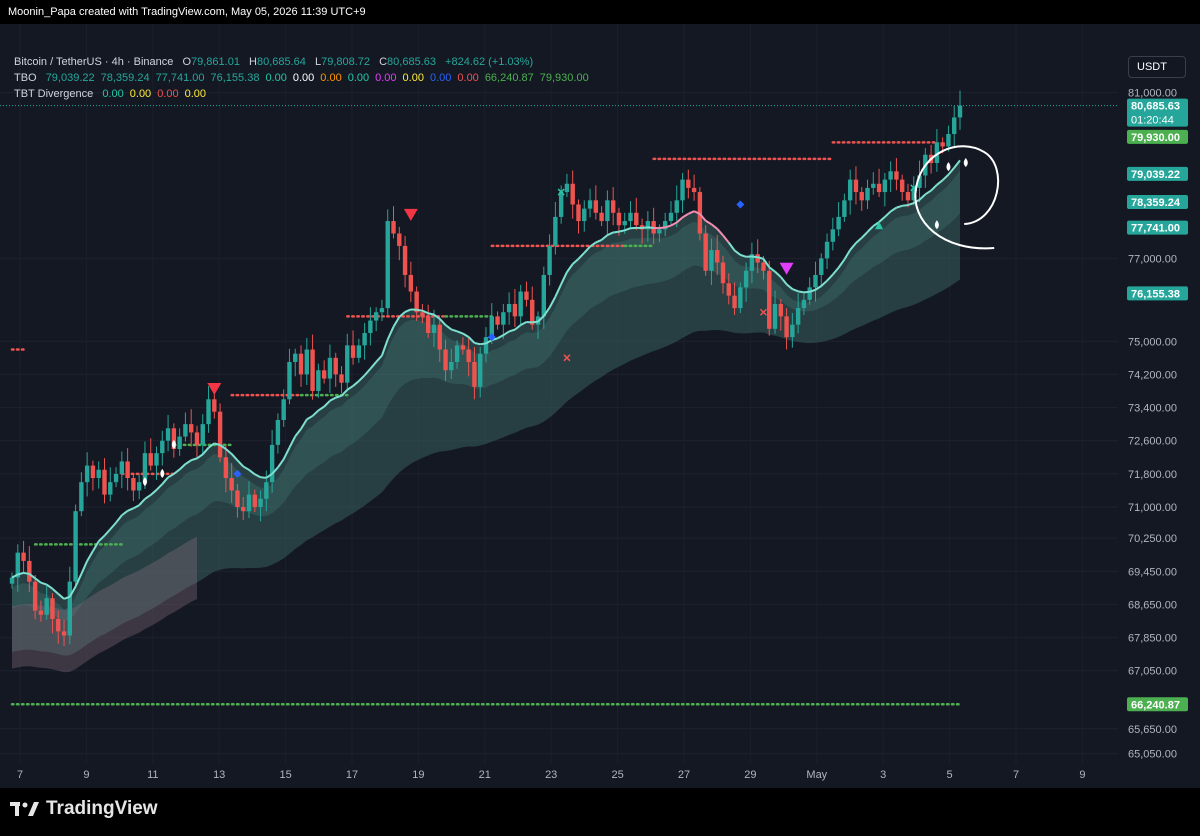  Describe the element at coordinates (950, 775) in the screenshot. I see `x-tick-label: 5` at that location.